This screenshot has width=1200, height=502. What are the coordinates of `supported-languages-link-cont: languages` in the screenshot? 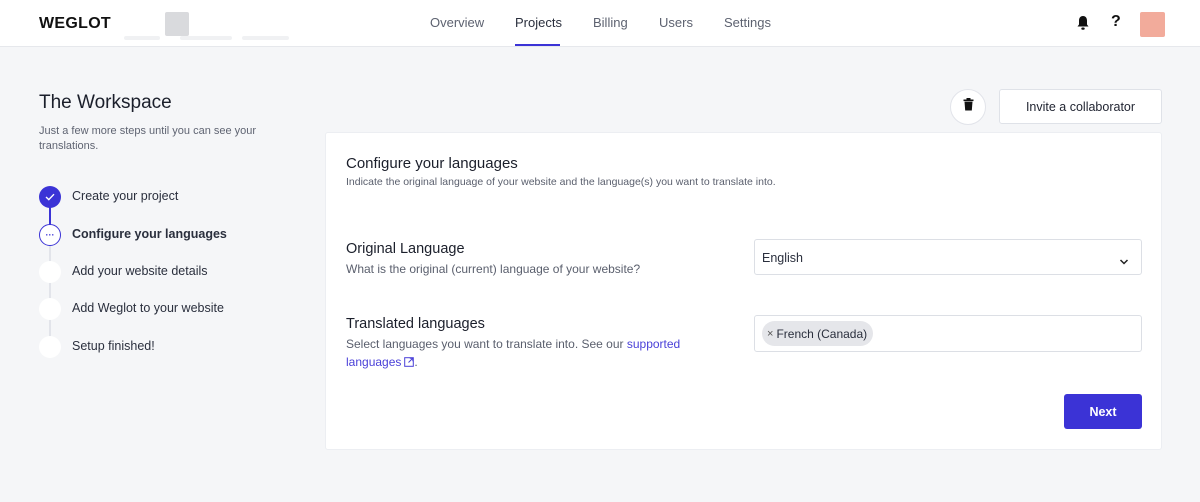 It's located at (373, 362).